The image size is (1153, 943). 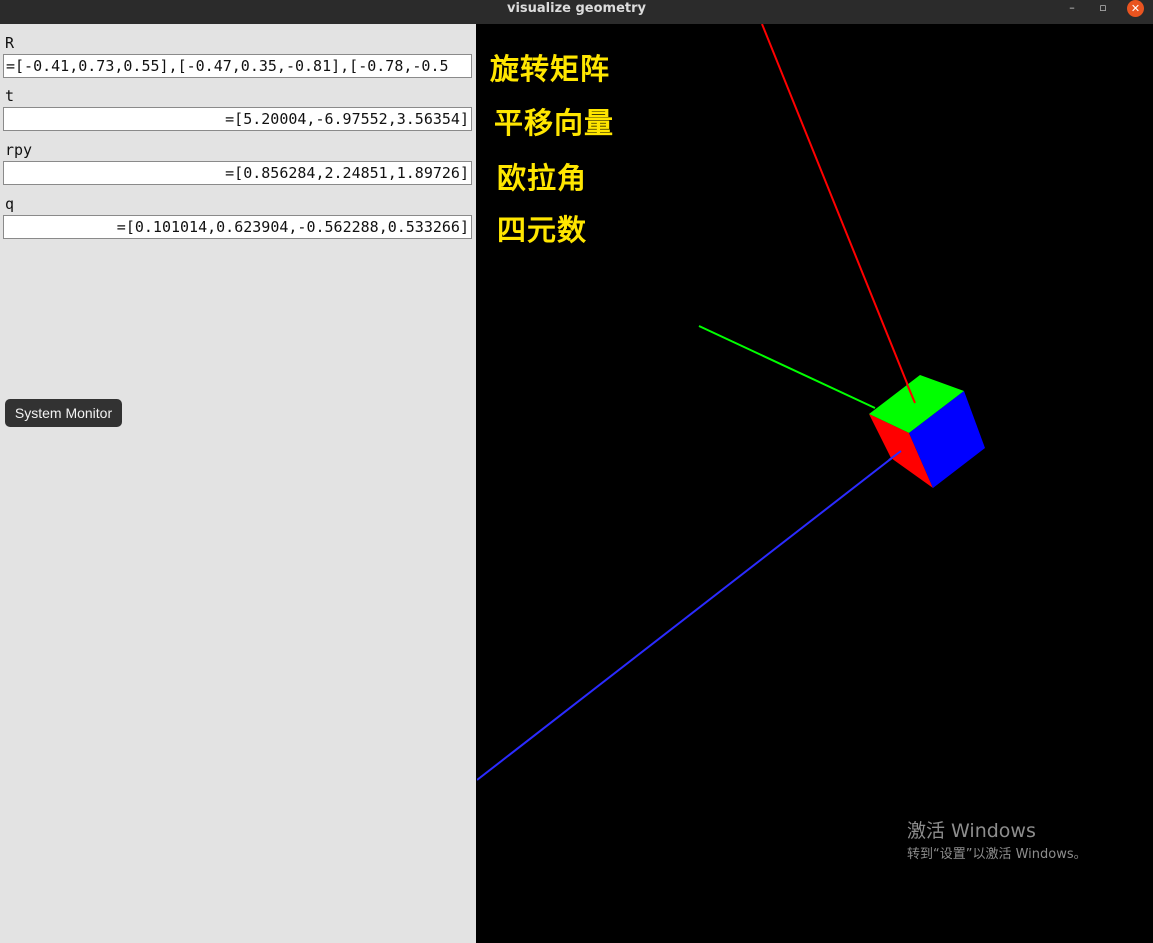 What do you see at coordinates (1103, 8) in the screenshot?
I see `maximize-button: ▫` at bounding box center [1103, 8].